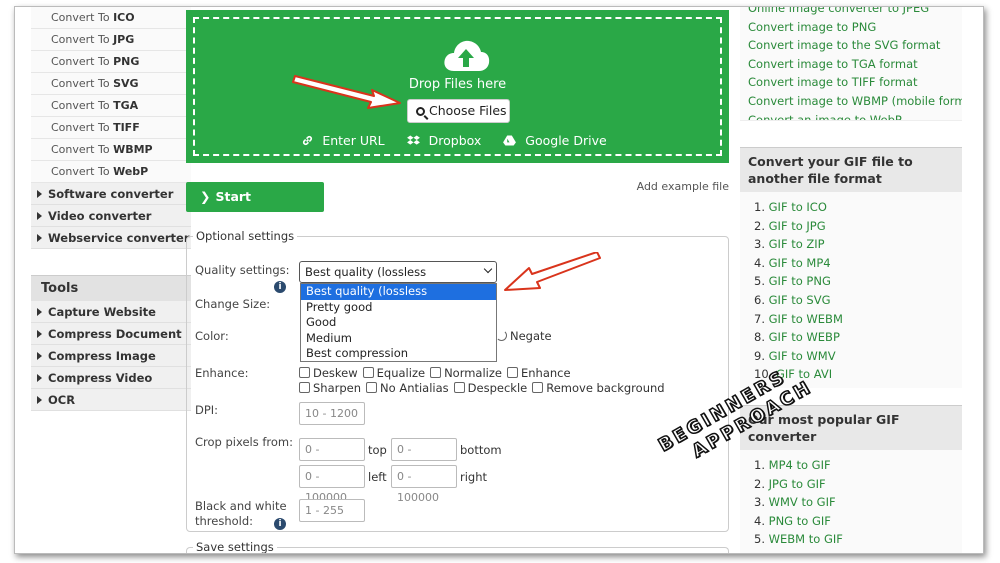 The width and height of the screenshot is (1000, 563). Describe the element at coordinates (111, 172) in the screenshot. I see `sidebar-convert-item: Convert To WebP` at that location.